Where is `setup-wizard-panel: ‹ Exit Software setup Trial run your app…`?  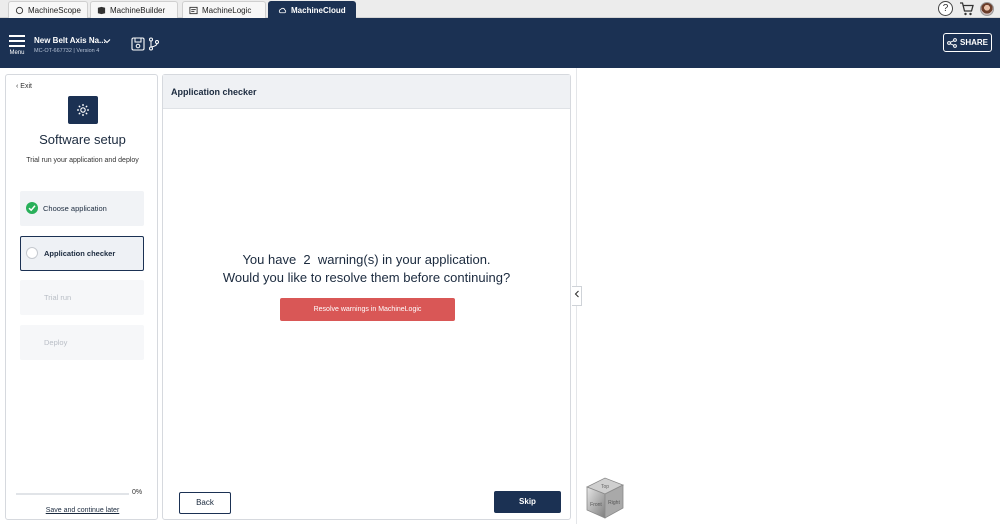 setup-wizard-panel: ‹ Exit Software setup Trial run your app… is located at coordinates (81, 297).